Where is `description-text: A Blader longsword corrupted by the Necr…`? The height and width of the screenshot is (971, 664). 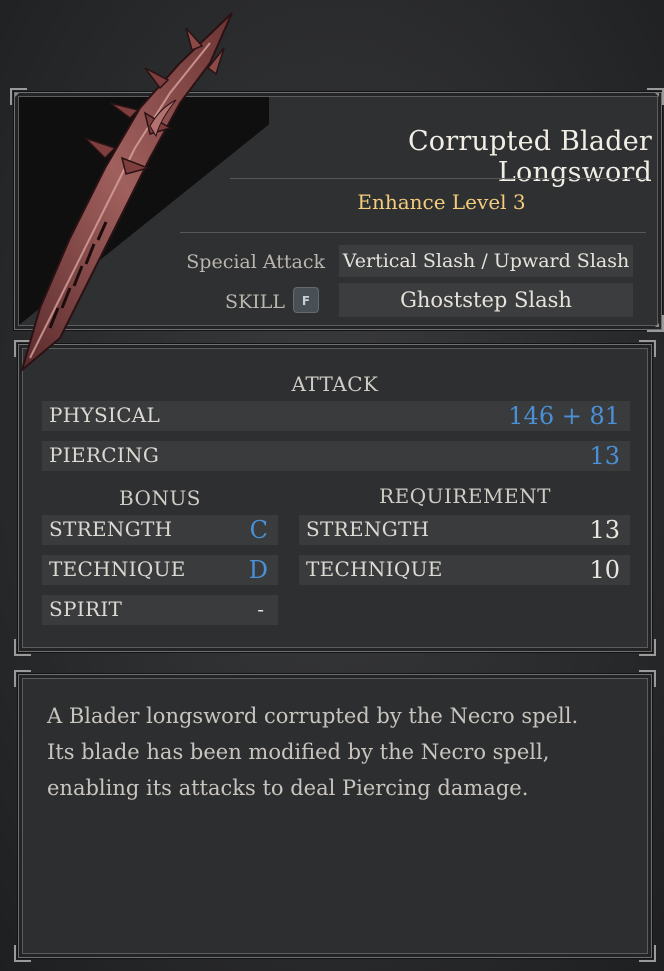 description-text: A Blader longsword corrupted by the Necr… is located at coordinates (342, 752).